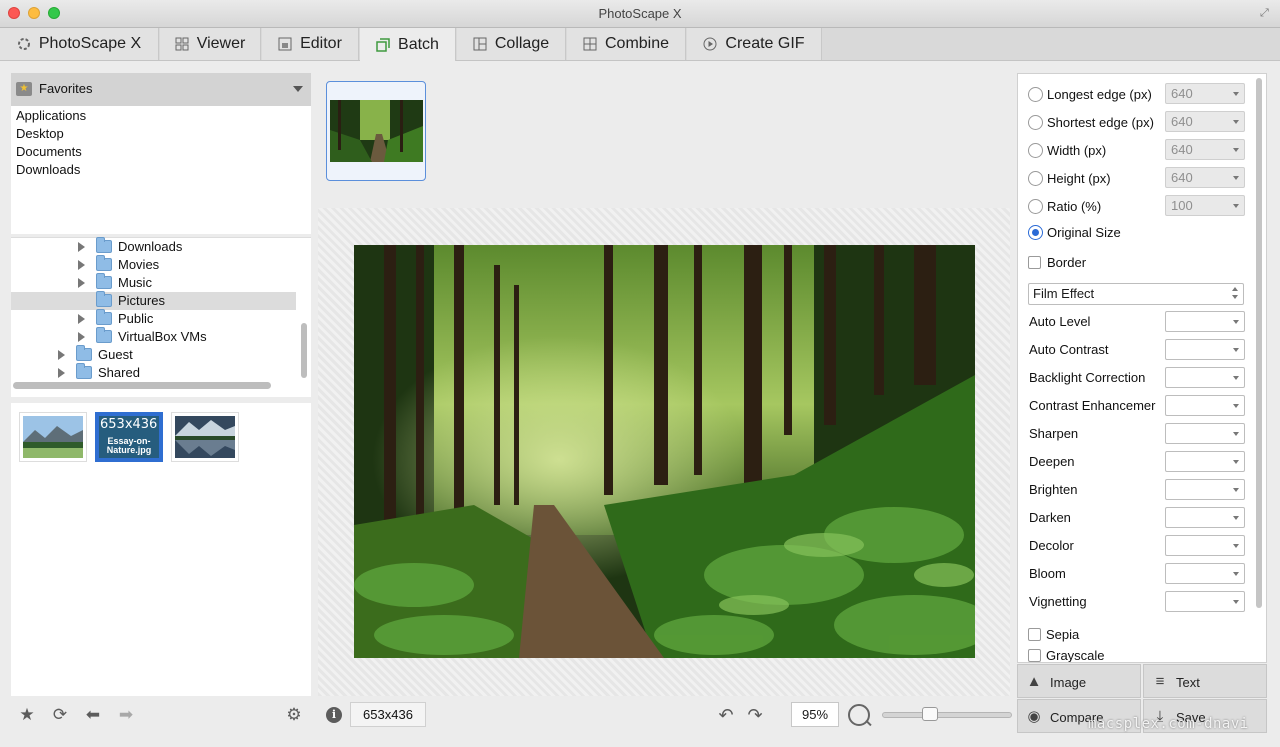 The image size is (1280, 747). I want to click on shortest-edge-select: 640, so click(1205, 121).